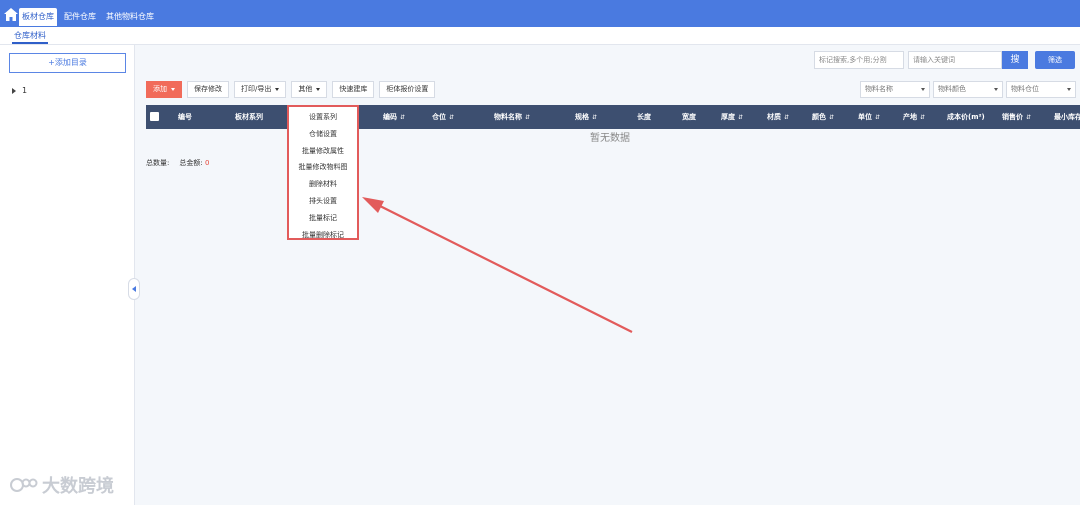 Image resolution: width=1080 pixels, height=505 pixels. What do you see at coordinates (24, 485) in the screenshot?
I see `watermark-icon` at bounding box center [24, 485].